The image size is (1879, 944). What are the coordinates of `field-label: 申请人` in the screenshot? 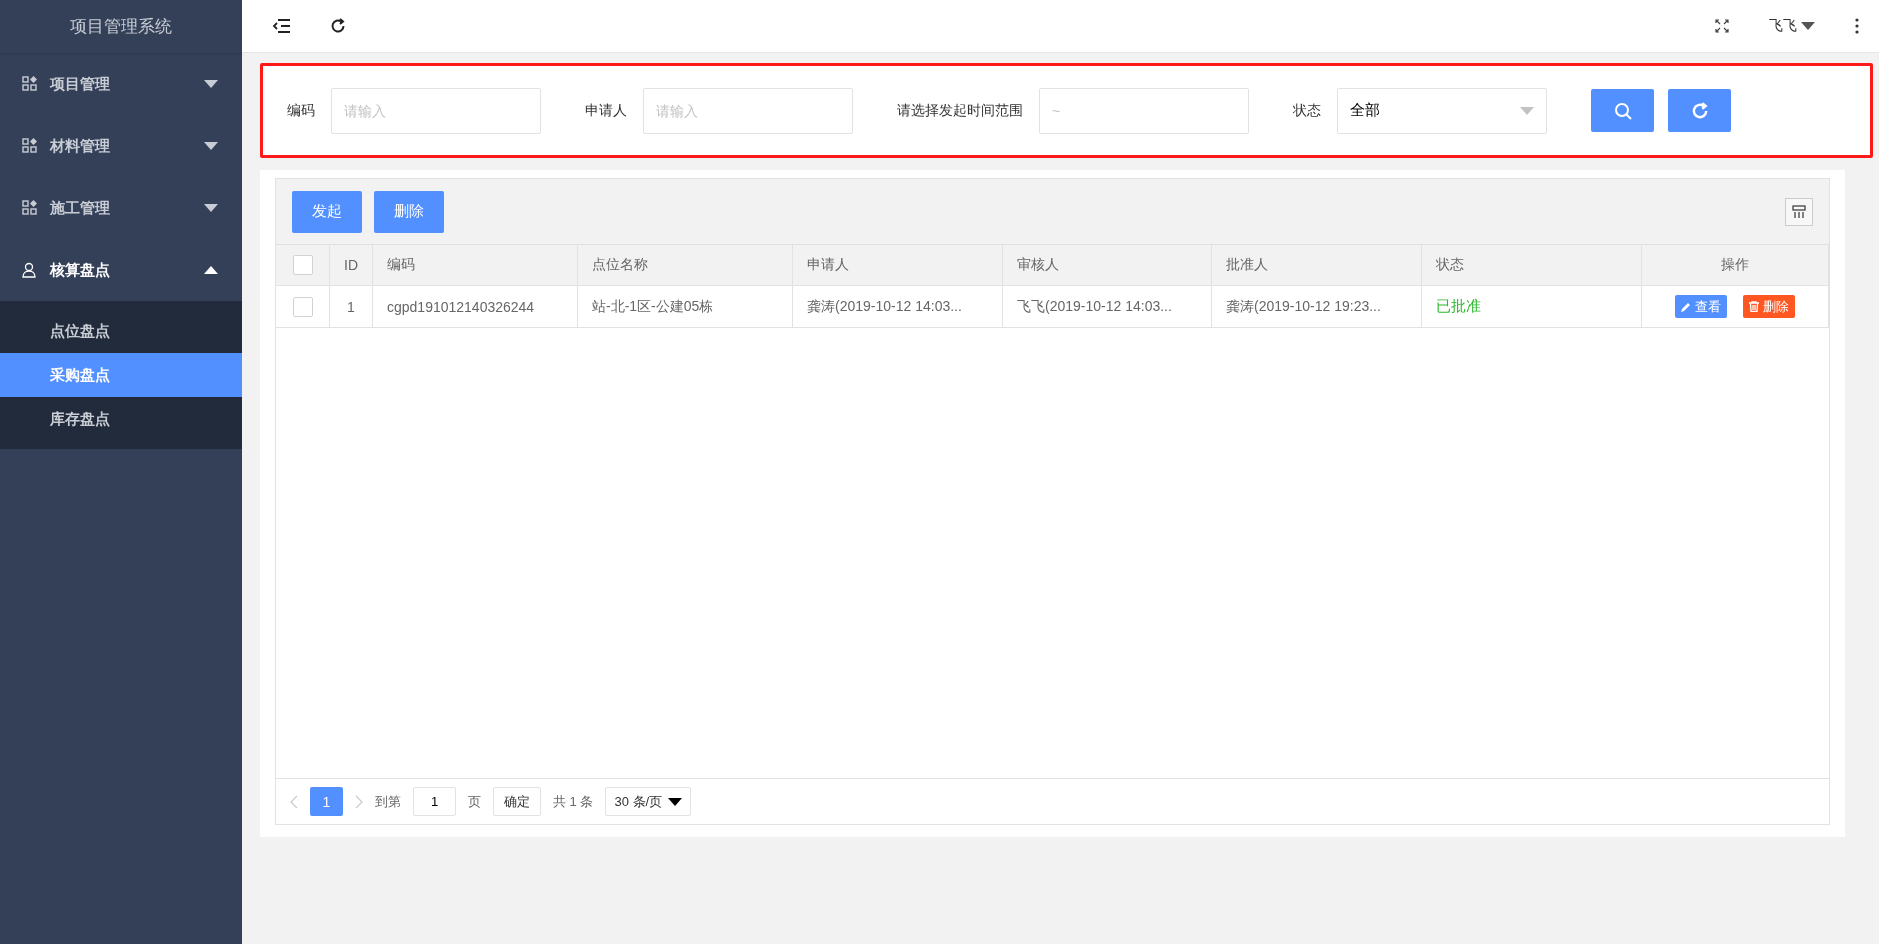 It's located at (606, 110).